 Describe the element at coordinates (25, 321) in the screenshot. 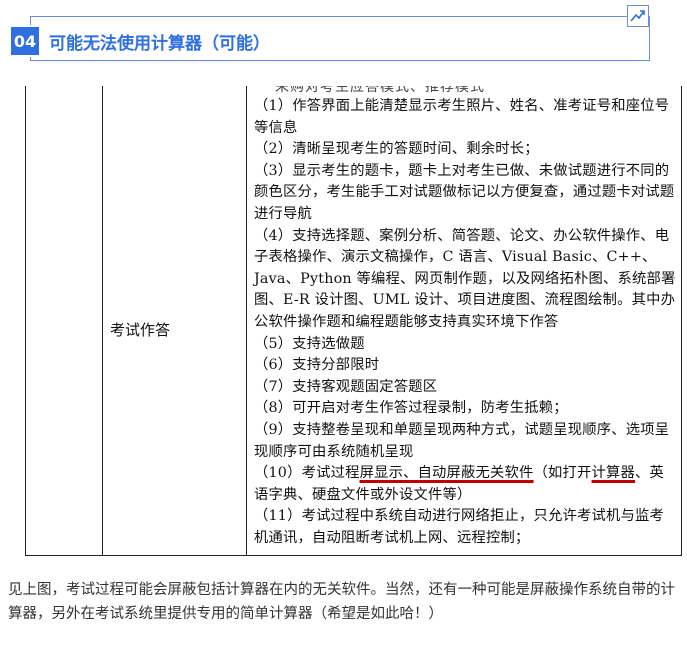

I see `table-border-left` at that location.